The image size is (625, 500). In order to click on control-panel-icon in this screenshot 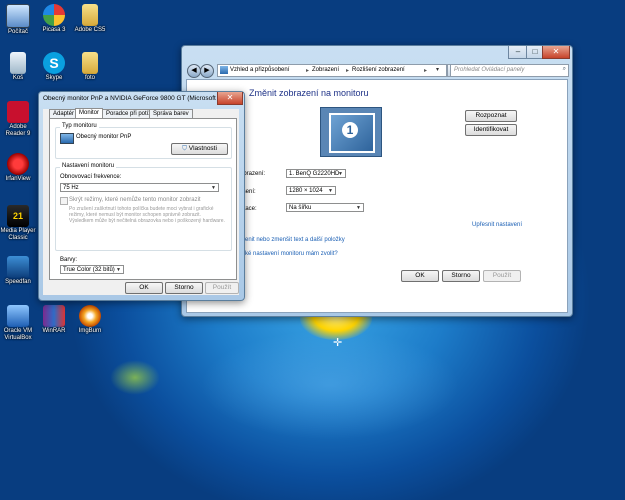, I will do `click(224, 70)`.